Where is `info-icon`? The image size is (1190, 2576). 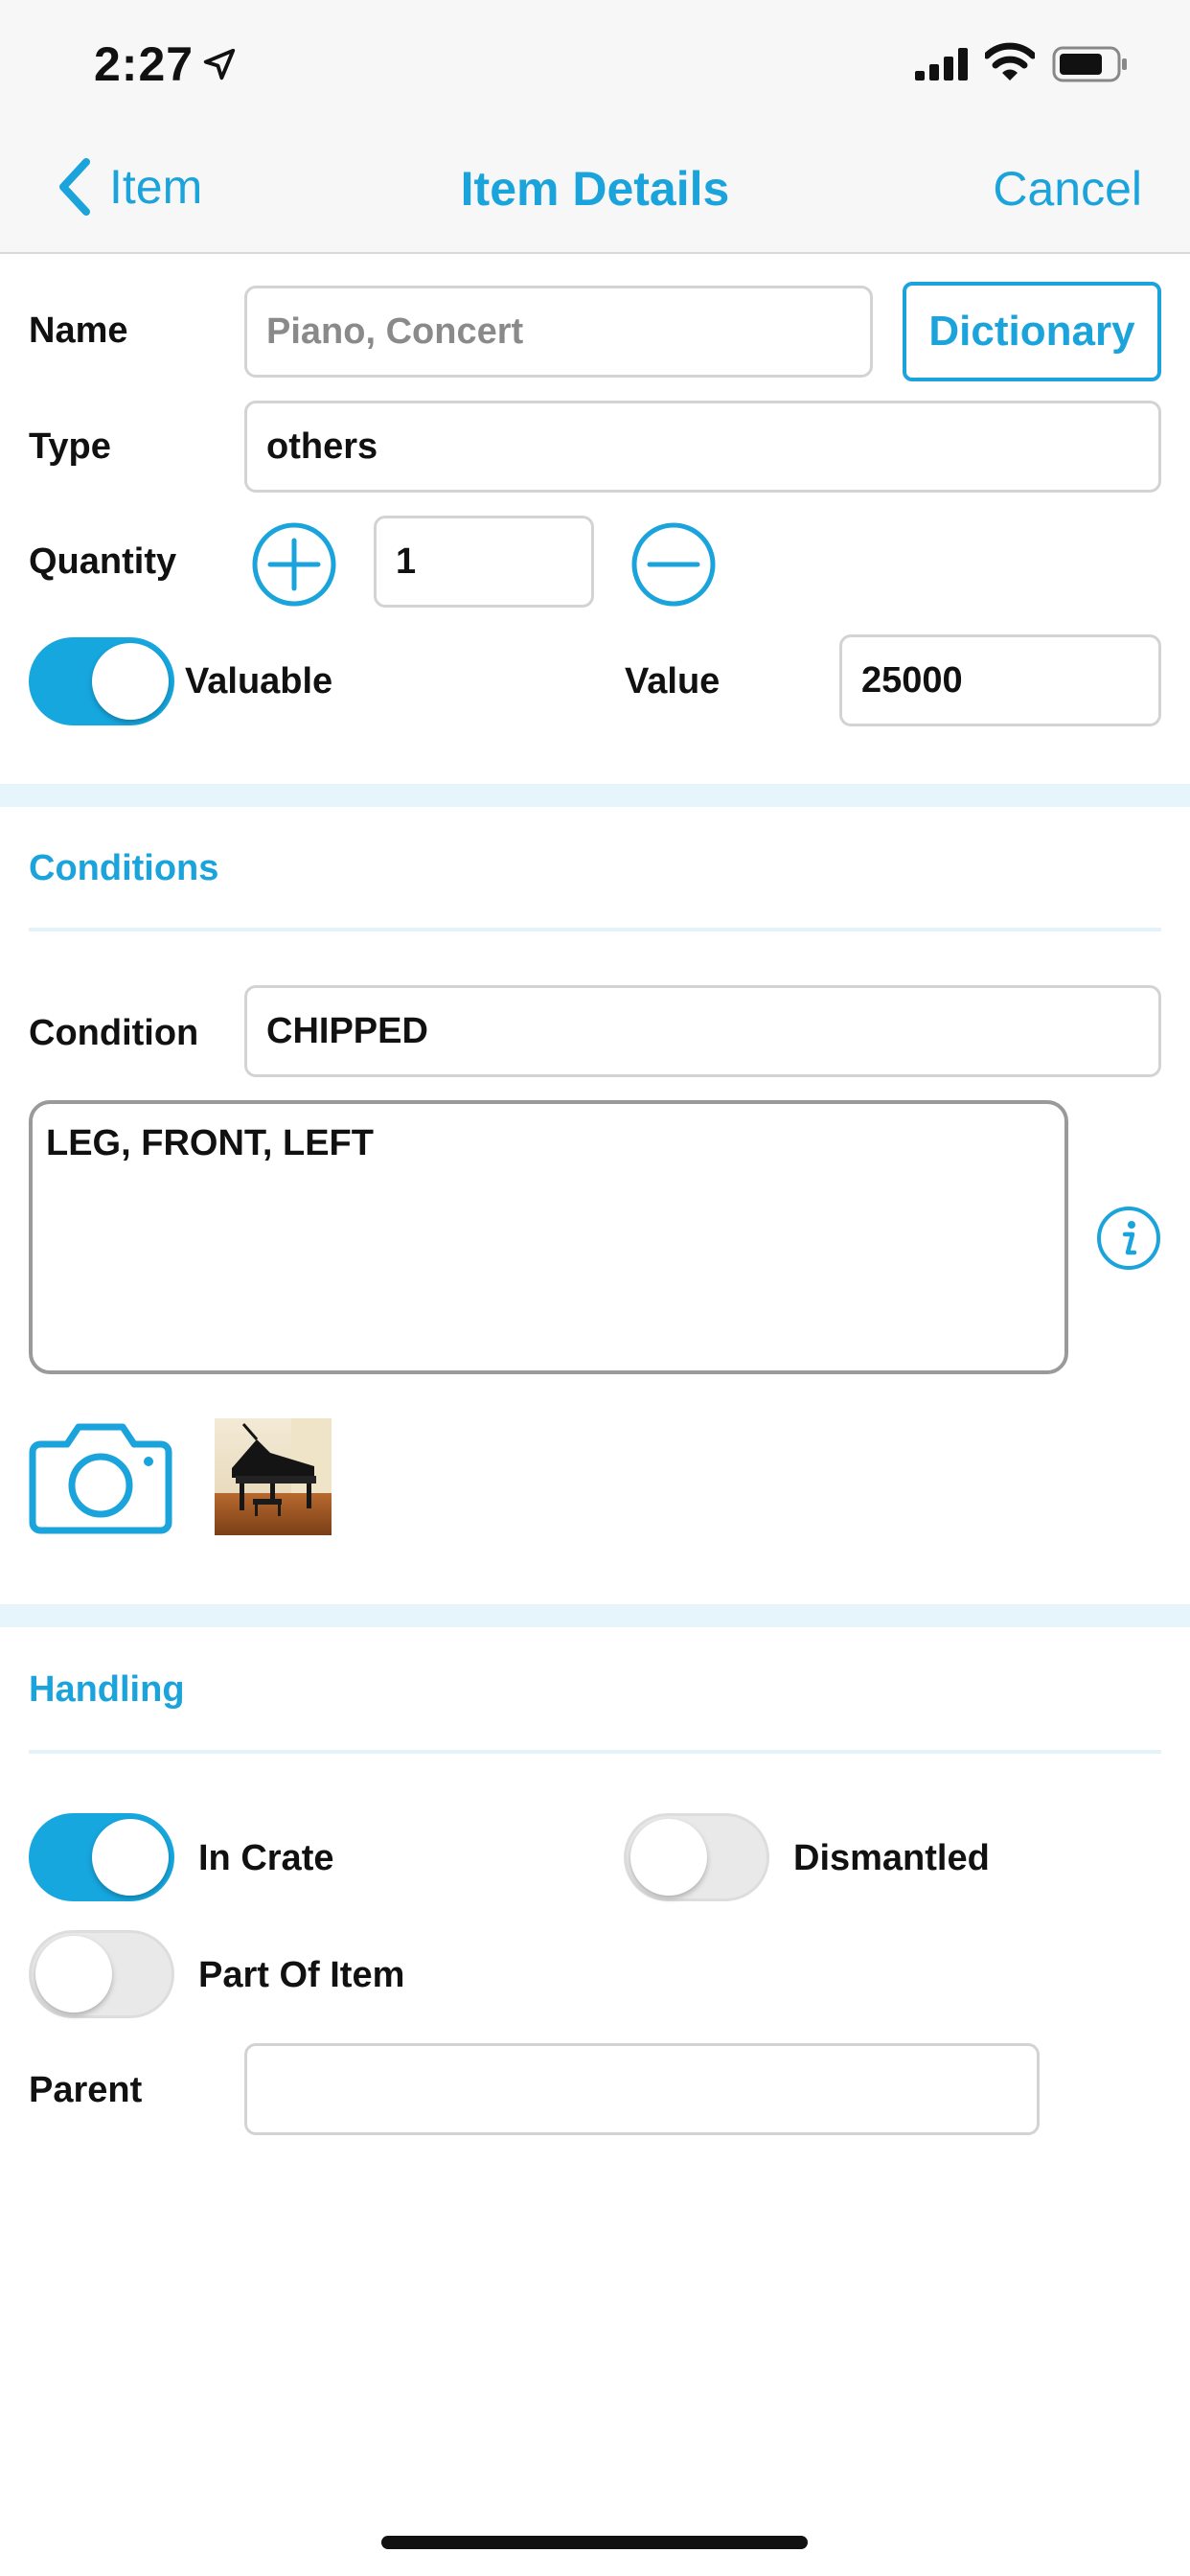 info-icon is located at coordinates (1129, 1238).